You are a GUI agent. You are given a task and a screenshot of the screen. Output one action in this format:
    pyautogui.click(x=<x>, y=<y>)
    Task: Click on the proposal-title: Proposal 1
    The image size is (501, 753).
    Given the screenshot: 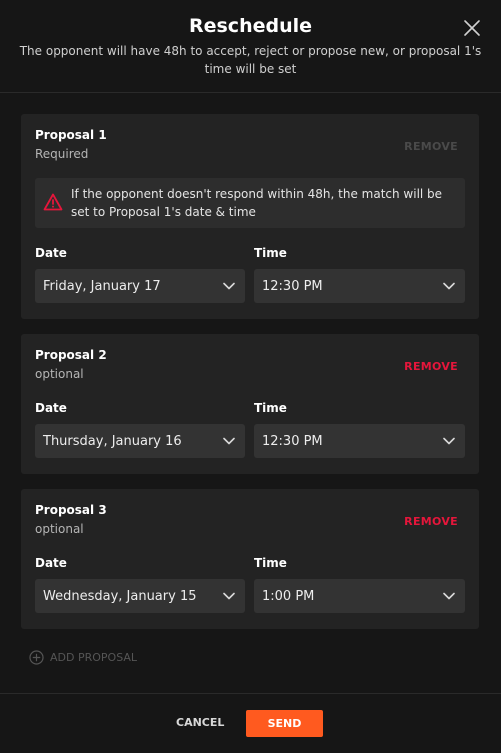 What is the action you would take?
    pyautogui.click(x=71, y=135)
    